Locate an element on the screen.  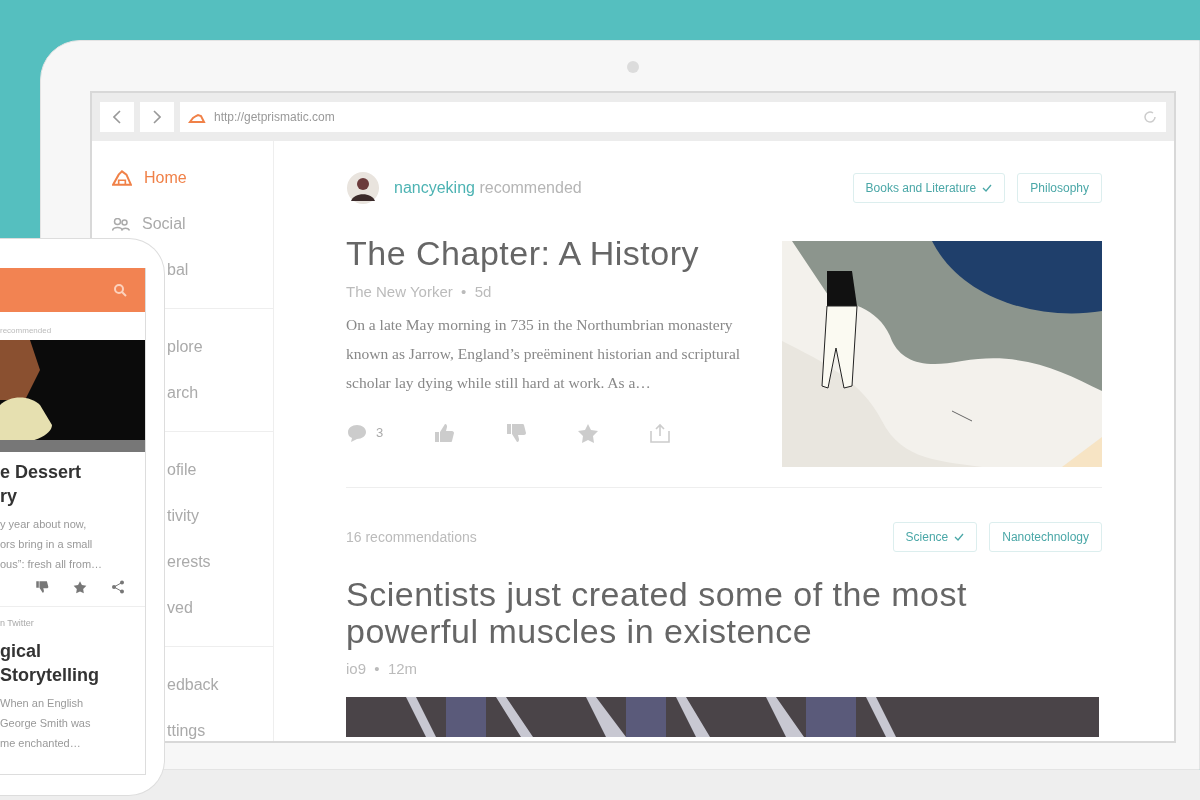
recommendation-text: nancyeking recommended is located at coordinates (488, 188).